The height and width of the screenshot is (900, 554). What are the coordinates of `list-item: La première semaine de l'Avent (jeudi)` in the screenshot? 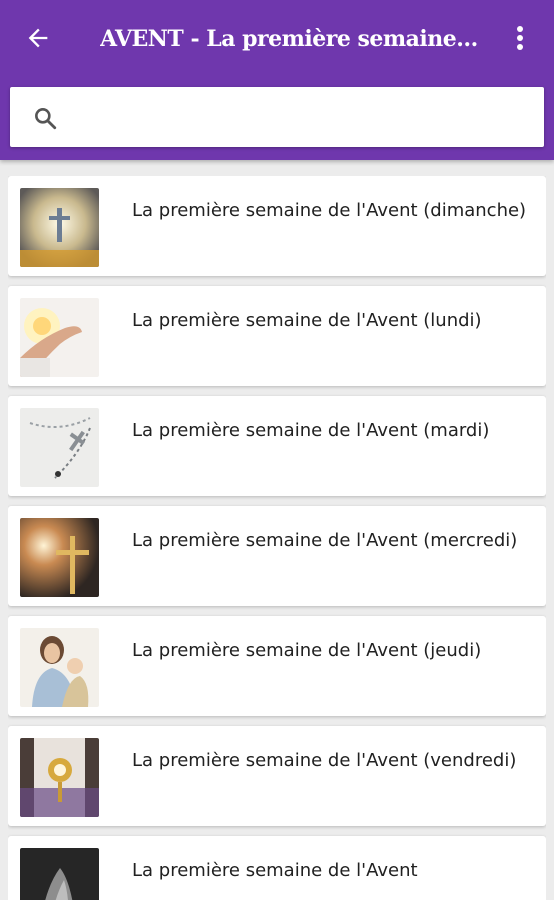 It's located at (277, 666).